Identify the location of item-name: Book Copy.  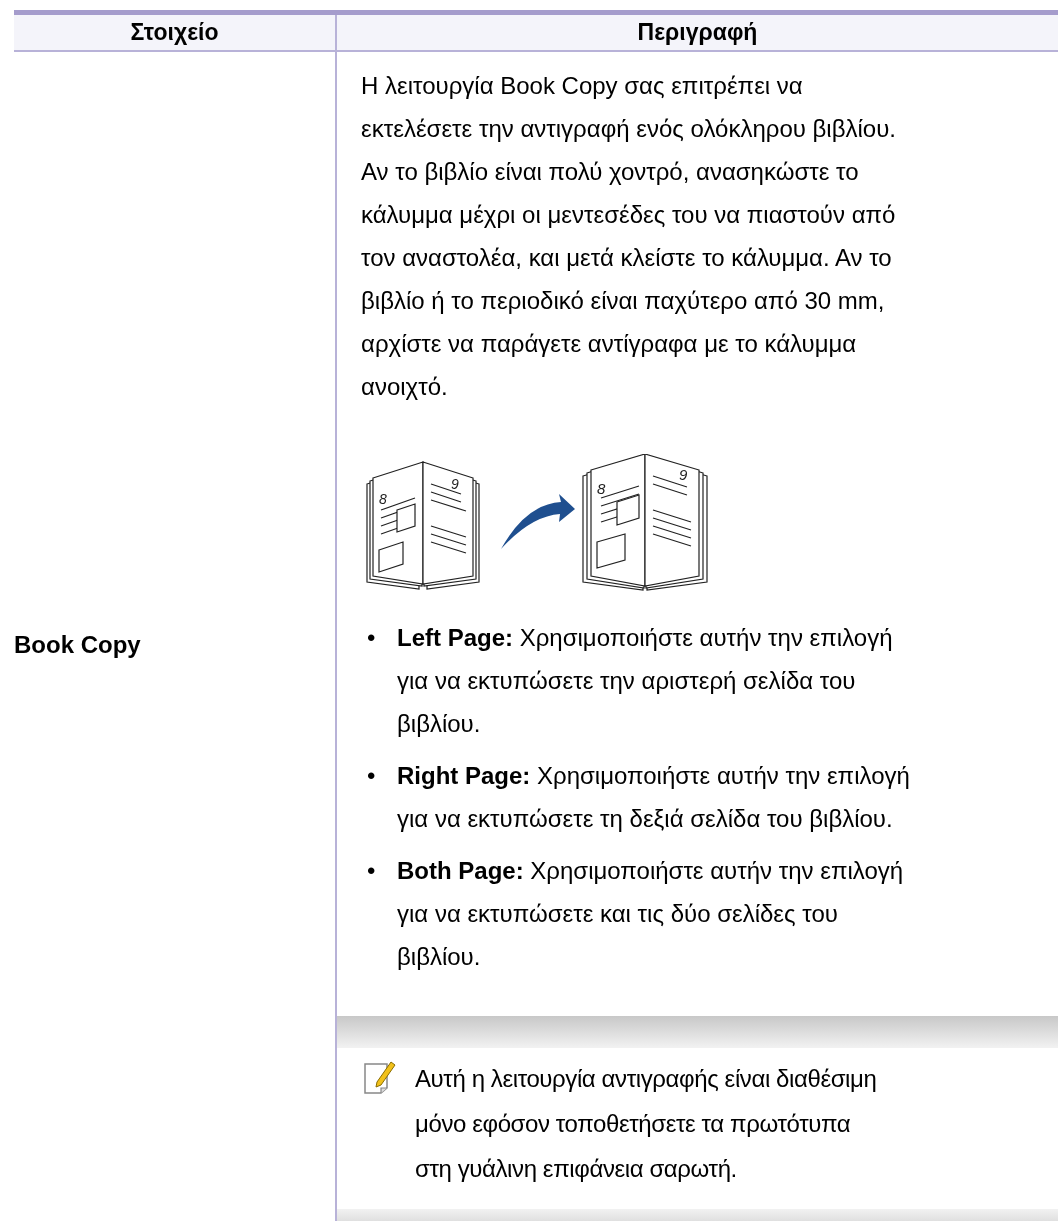
(77, 645).